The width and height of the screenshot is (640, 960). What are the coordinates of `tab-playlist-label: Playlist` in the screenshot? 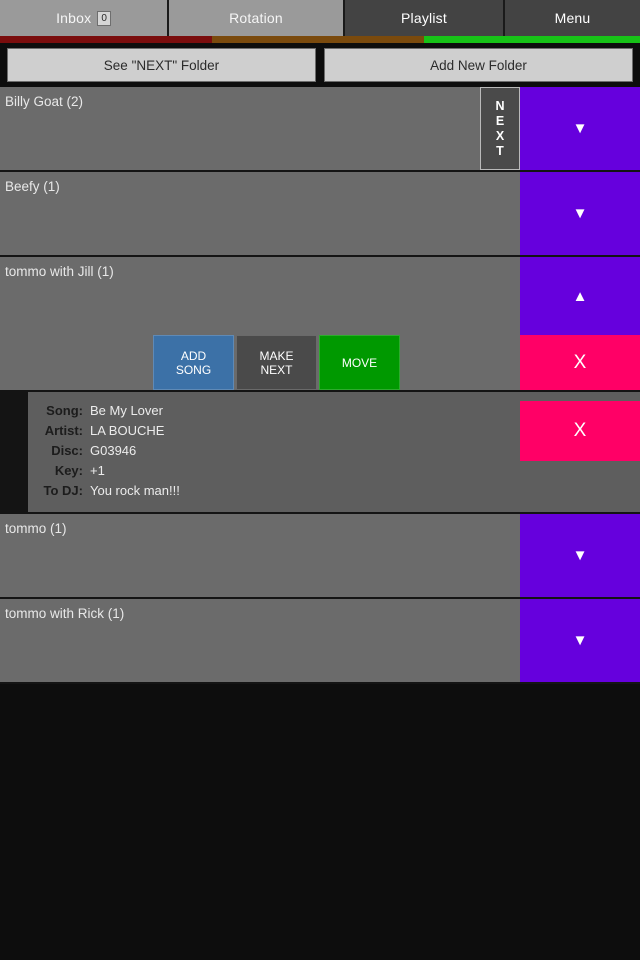 It's located at (424, 18).